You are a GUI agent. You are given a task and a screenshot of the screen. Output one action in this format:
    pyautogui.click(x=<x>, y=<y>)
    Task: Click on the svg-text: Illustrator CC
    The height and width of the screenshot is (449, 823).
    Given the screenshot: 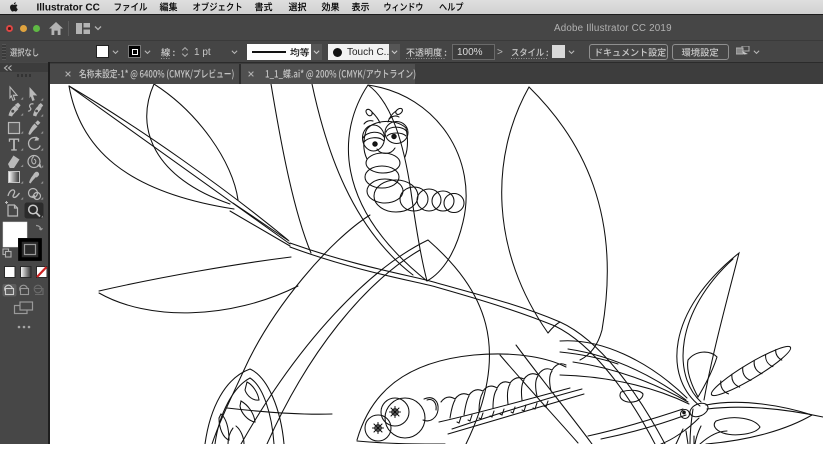 What is the action you would take?
    pyautogui.click(x=68, y=7)
    